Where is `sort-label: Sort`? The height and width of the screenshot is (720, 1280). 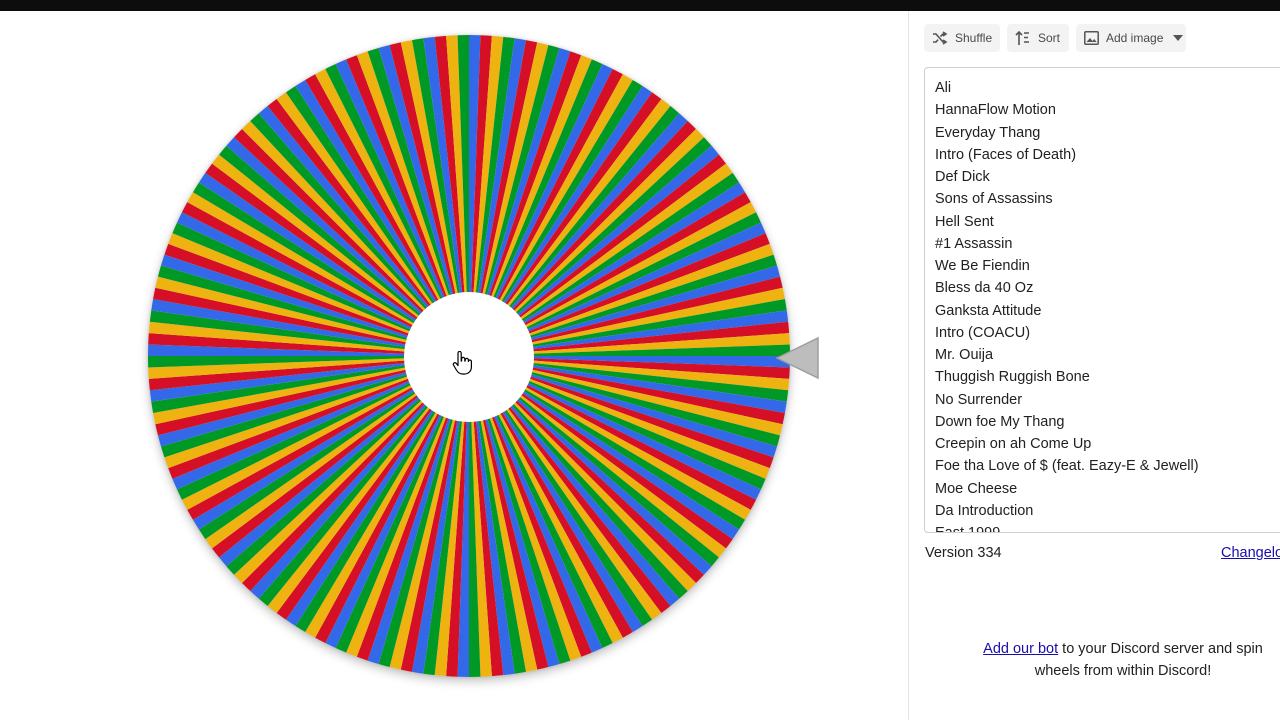 sort-label: Sort is located at coordinates (1049, 38).